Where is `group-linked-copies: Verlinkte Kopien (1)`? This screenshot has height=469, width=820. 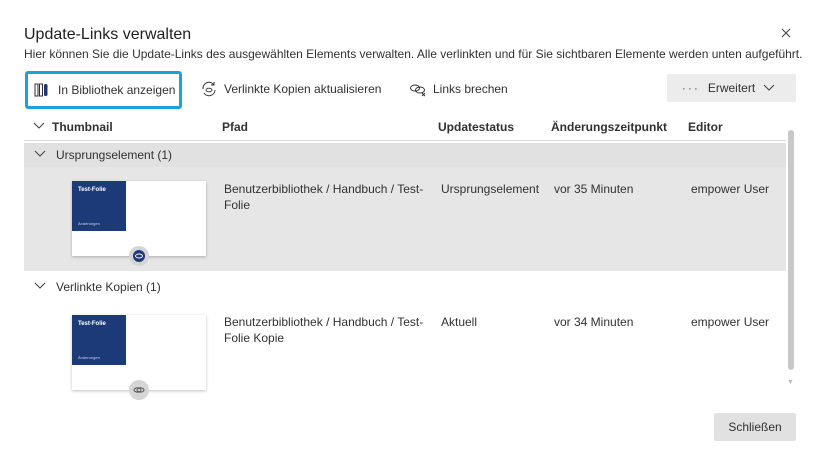 group-linked-copies: Verlinkte Kopien (1) is located at coordinates (405, 287).